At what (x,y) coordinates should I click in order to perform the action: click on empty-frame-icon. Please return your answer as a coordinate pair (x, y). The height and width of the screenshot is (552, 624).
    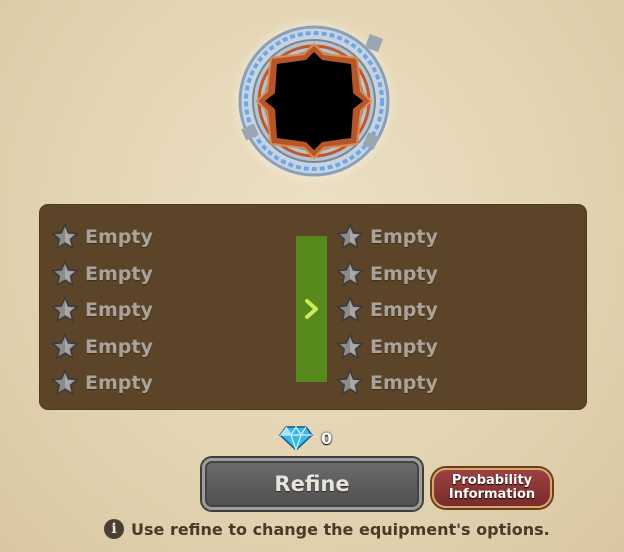
    Looking at the image, I should click on (314, 101).